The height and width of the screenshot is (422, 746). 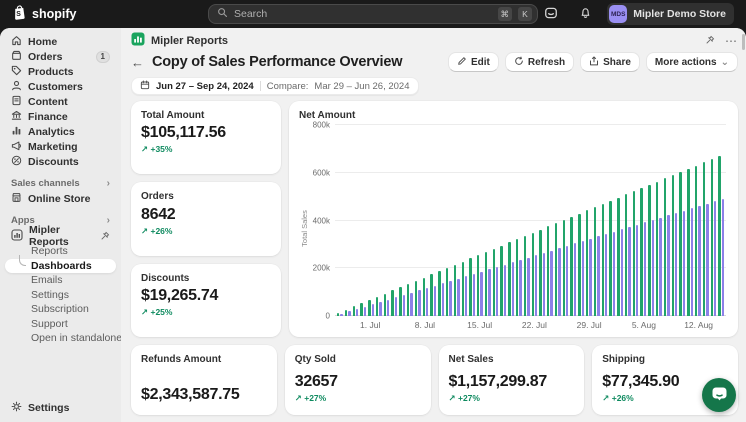 What do you see at coordinates (691, 62) in the screenshot?
I see `more-actions-button: More actions ⌄` at bounding box center [691, 62].